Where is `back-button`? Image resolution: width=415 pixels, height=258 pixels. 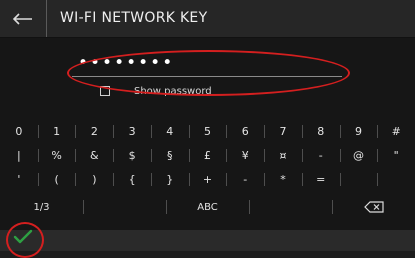
back-button is located at coordinates (23, 18).